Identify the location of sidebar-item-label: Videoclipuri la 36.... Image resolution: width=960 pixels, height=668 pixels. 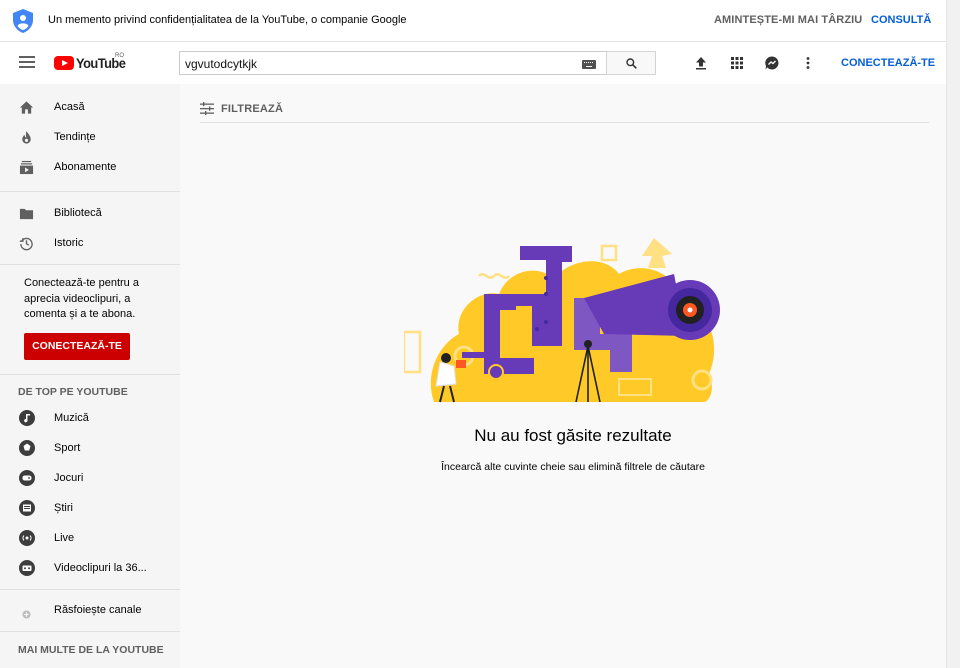
(100, 568).